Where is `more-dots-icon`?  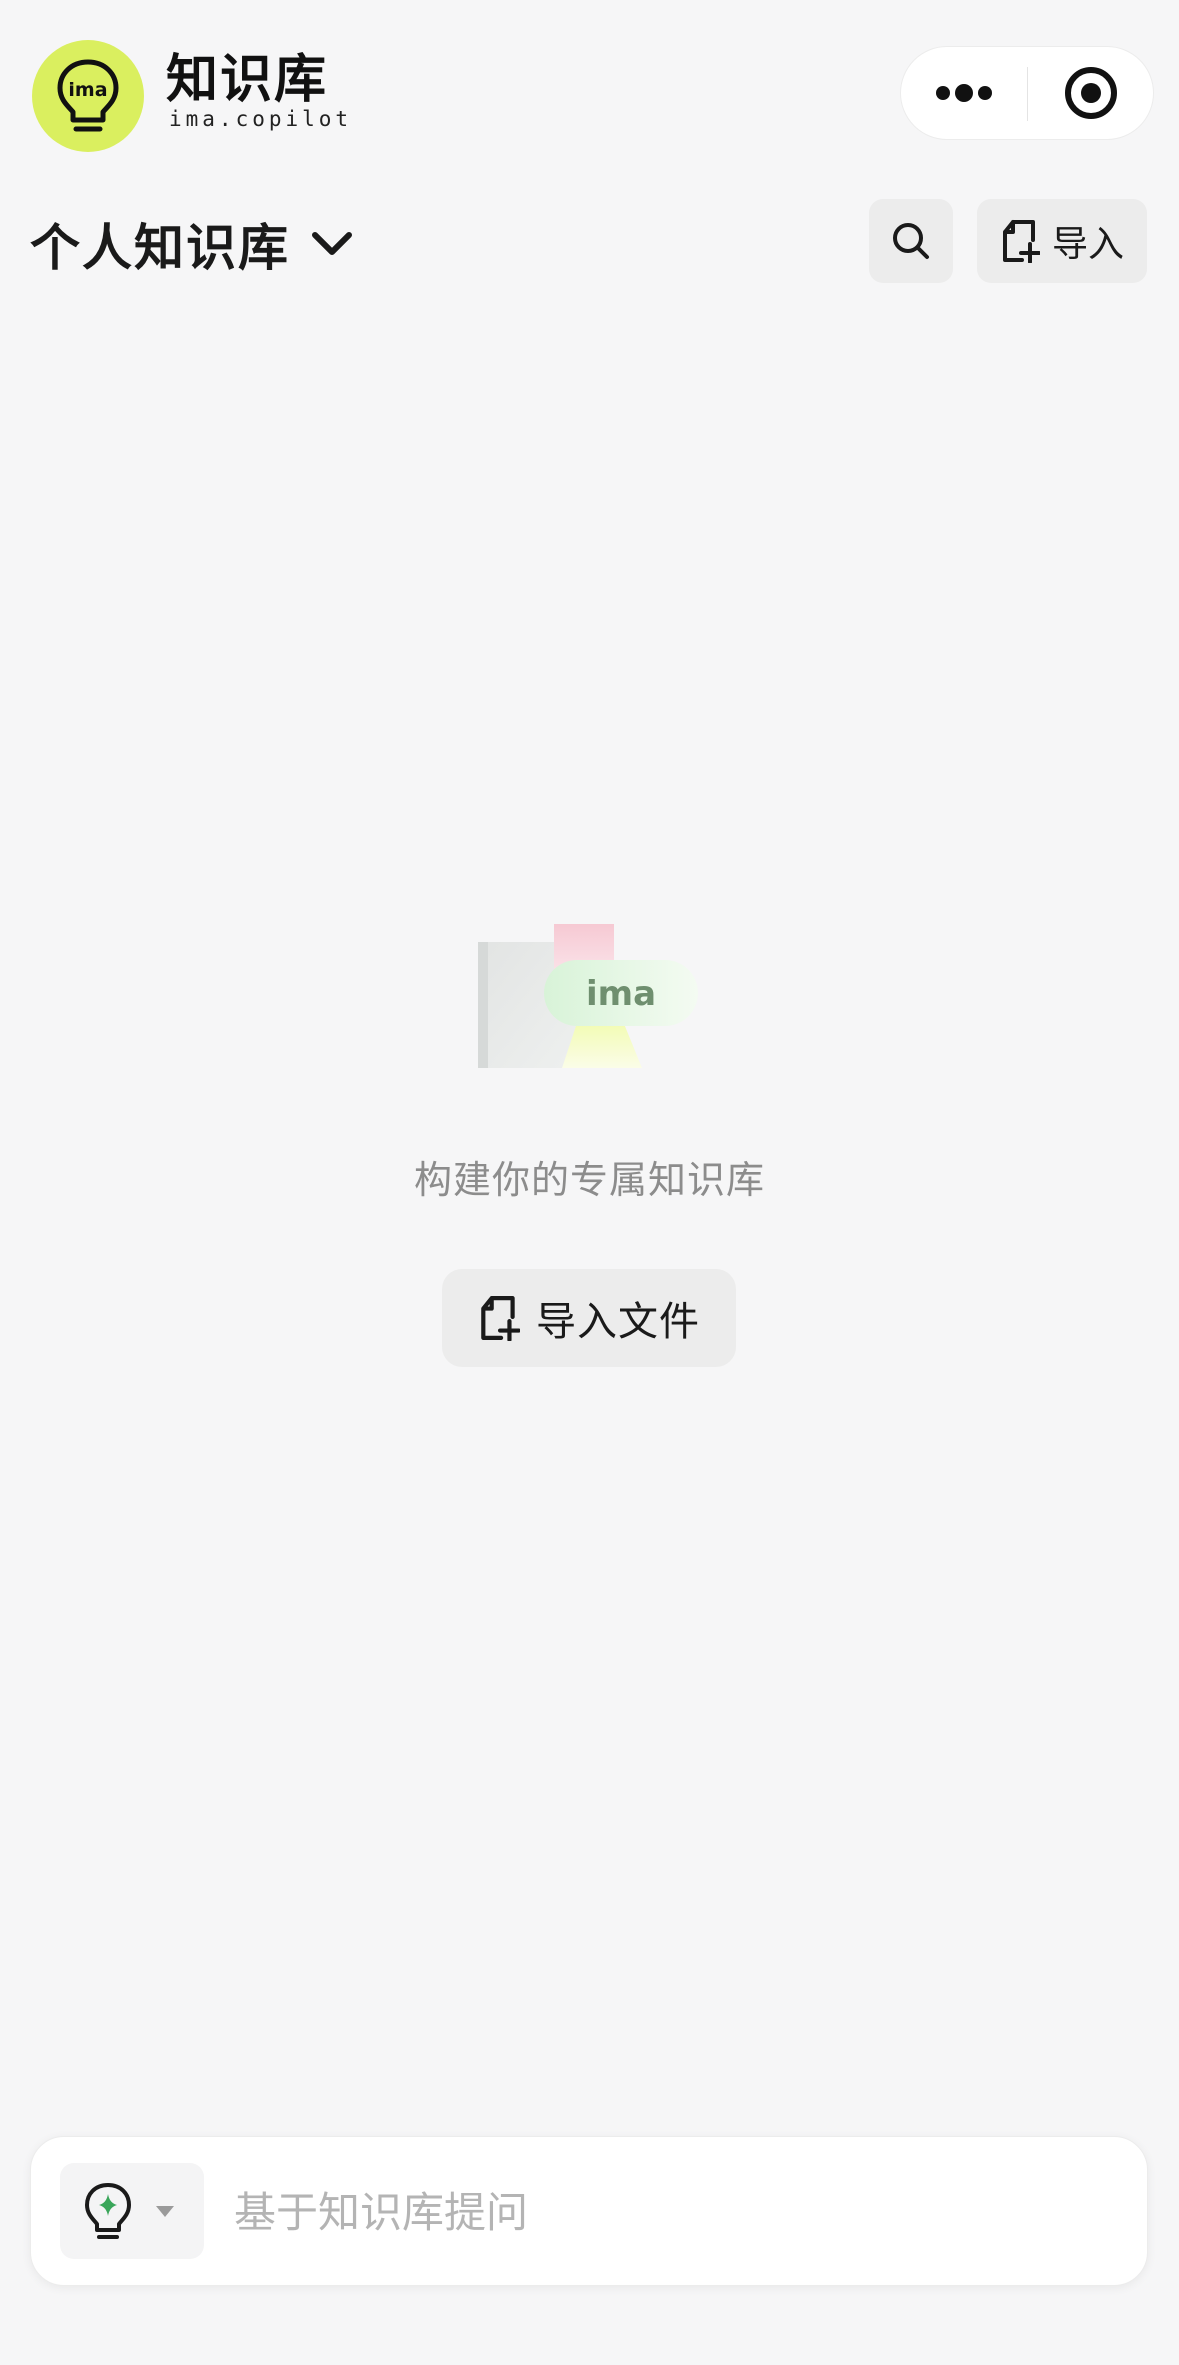 more-dots-icon is located at coordinates (964, 93).